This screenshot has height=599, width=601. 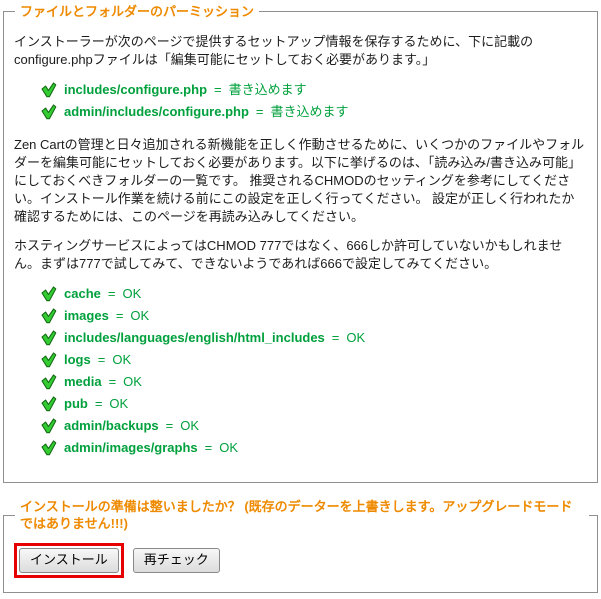 What do you see at coordinates (314, 448) in the screenshot?
I see `folder-row: admin/images/graphs = OK` at bounding box center [314, 448].